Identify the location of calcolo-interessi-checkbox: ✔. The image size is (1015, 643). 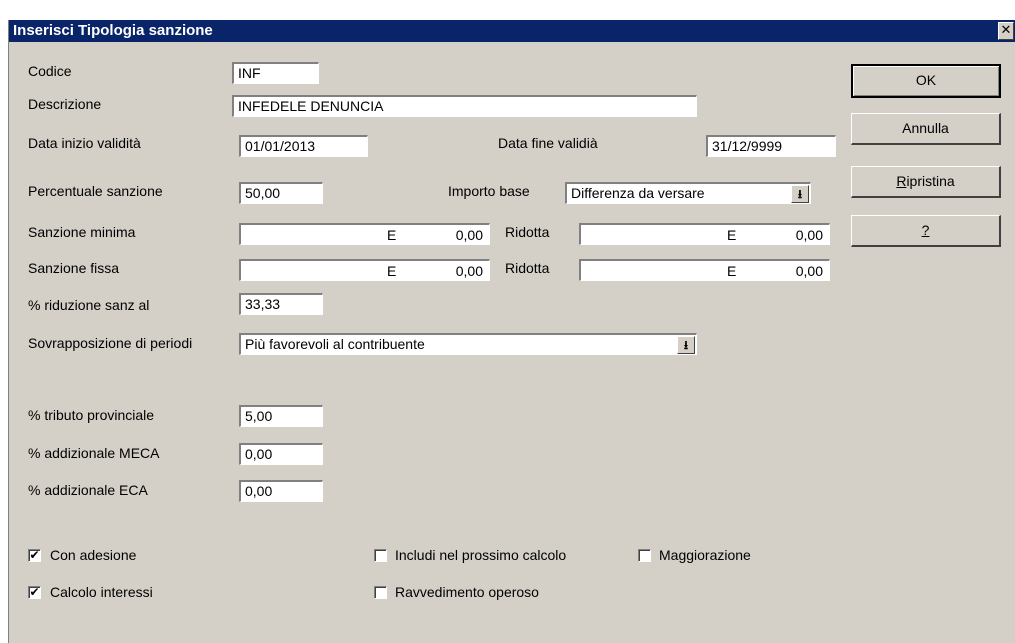
(34, 592).